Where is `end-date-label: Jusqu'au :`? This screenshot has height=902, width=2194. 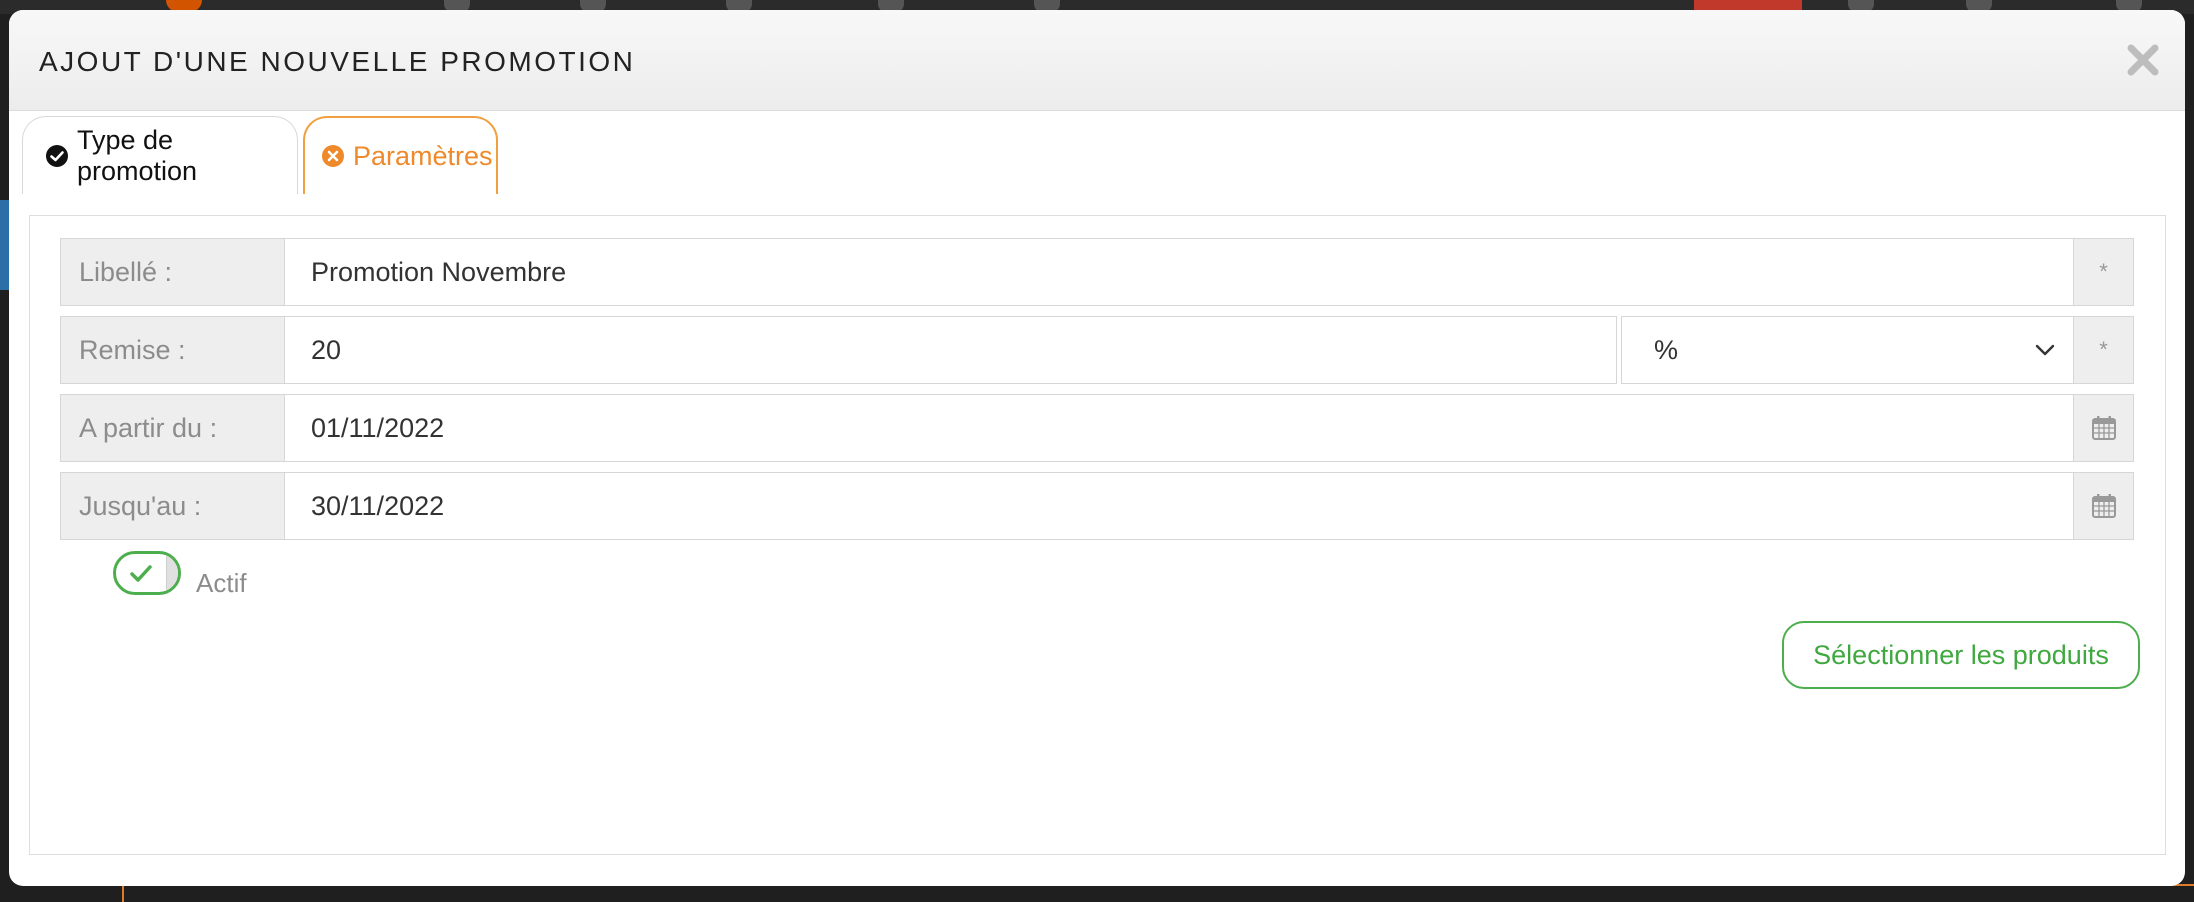
end-date-label: Jusqu'au : is located at coordinates (173, 506).